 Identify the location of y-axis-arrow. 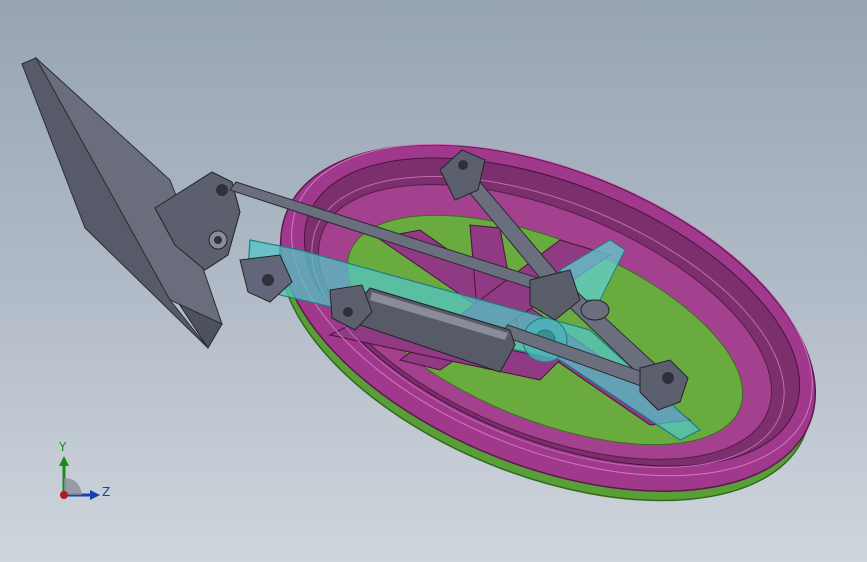
(64, 461).